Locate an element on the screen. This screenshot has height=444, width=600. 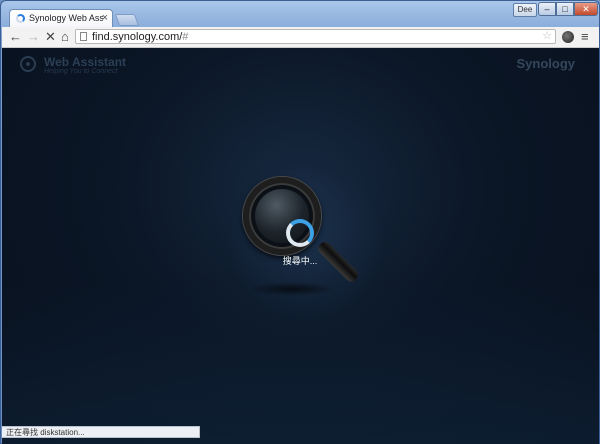
app-title: Web Assistant is located at coordinates (85, 62).